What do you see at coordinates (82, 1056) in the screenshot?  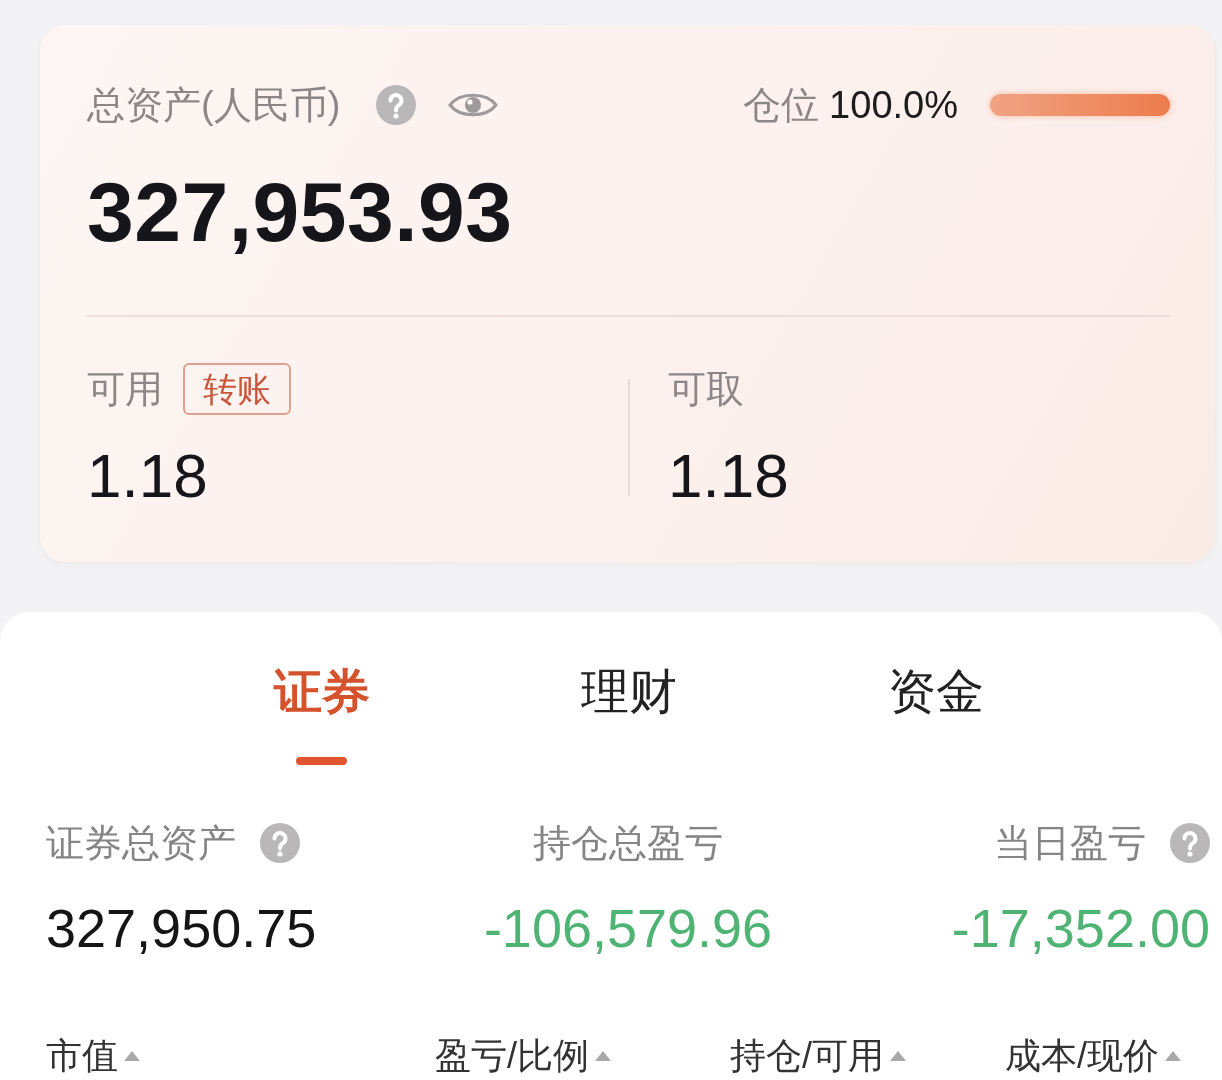 I see `column-header: 市值` at bounding box center [82, 1056].